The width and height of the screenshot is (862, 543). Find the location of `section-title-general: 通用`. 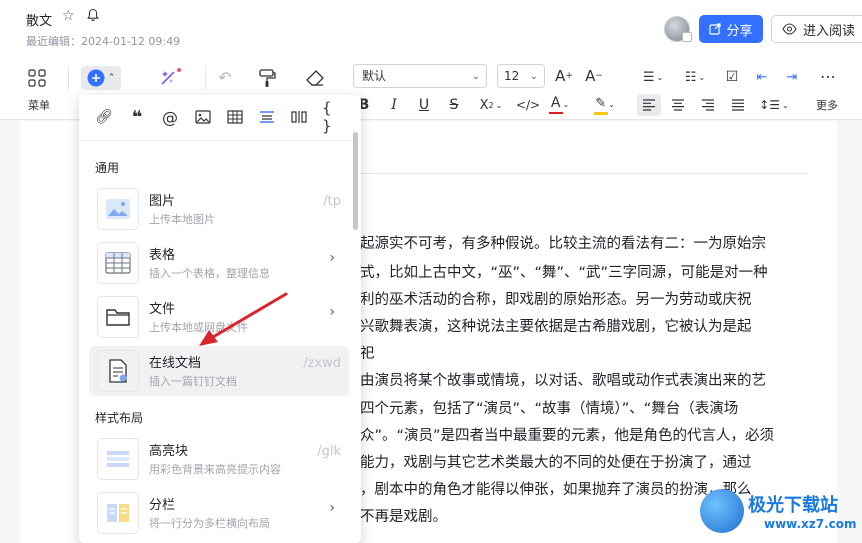

section-title-general: 通用 is located at coordinates (107, 168).